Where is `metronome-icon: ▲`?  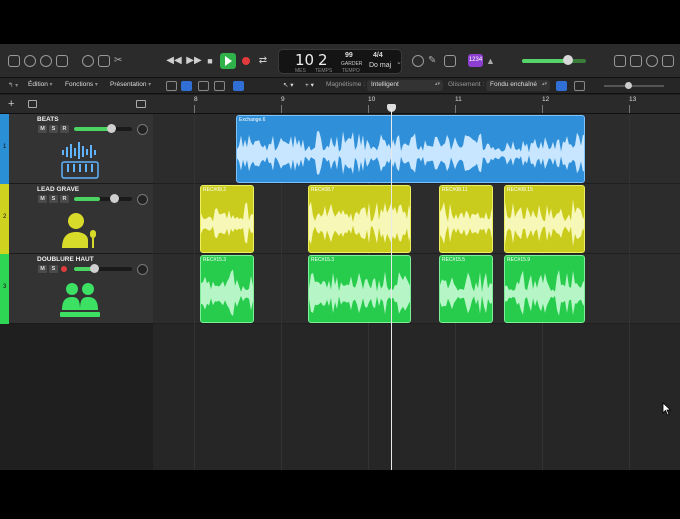
metronome-icon: ▲ is located at coordinates (492, 61).